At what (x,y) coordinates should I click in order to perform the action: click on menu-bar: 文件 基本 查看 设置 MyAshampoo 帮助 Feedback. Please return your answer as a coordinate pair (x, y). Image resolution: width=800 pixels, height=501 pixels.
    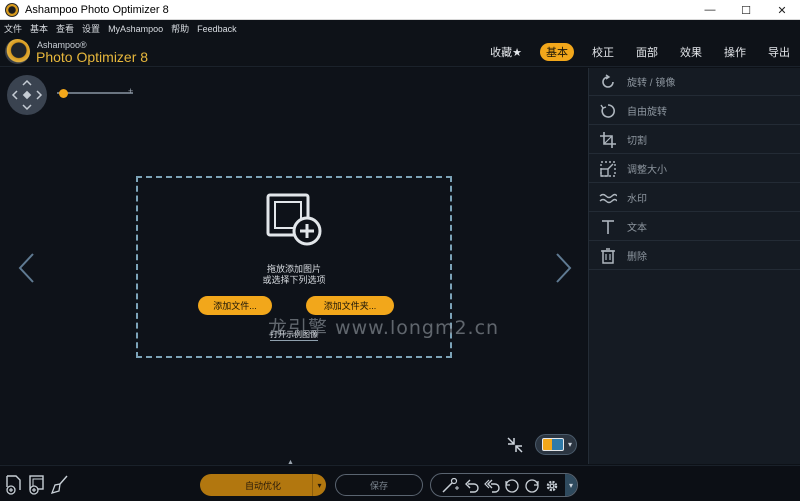
    Looking at the image, I should click on (400, 28).